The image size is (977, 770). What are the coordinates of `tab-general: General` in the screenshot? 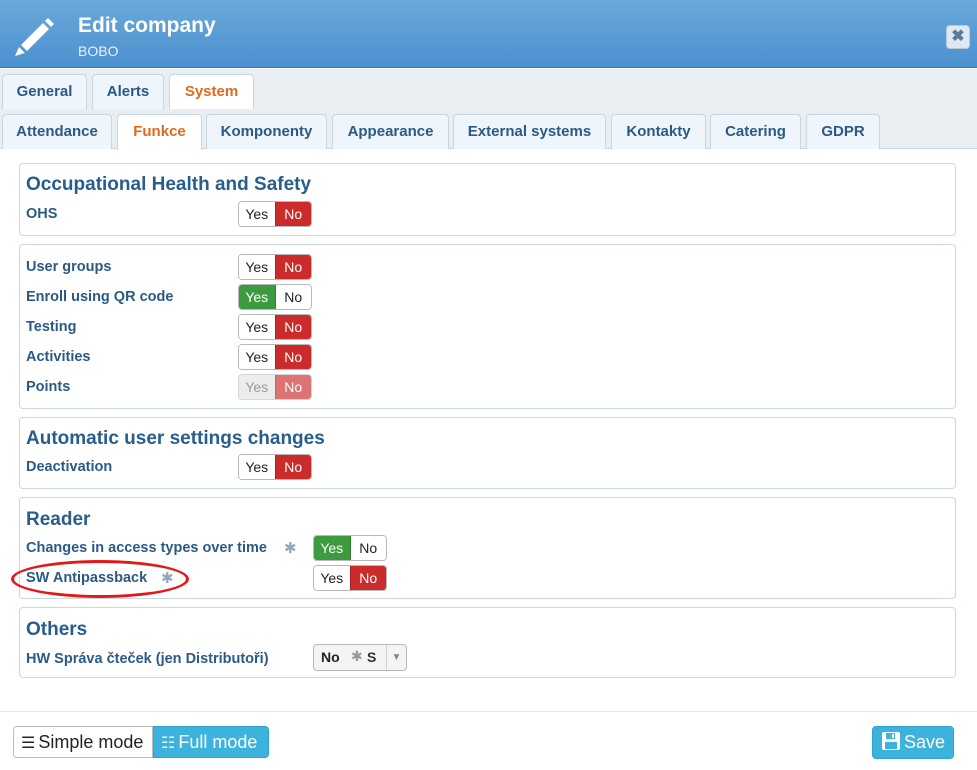 It's located at (44, 91).